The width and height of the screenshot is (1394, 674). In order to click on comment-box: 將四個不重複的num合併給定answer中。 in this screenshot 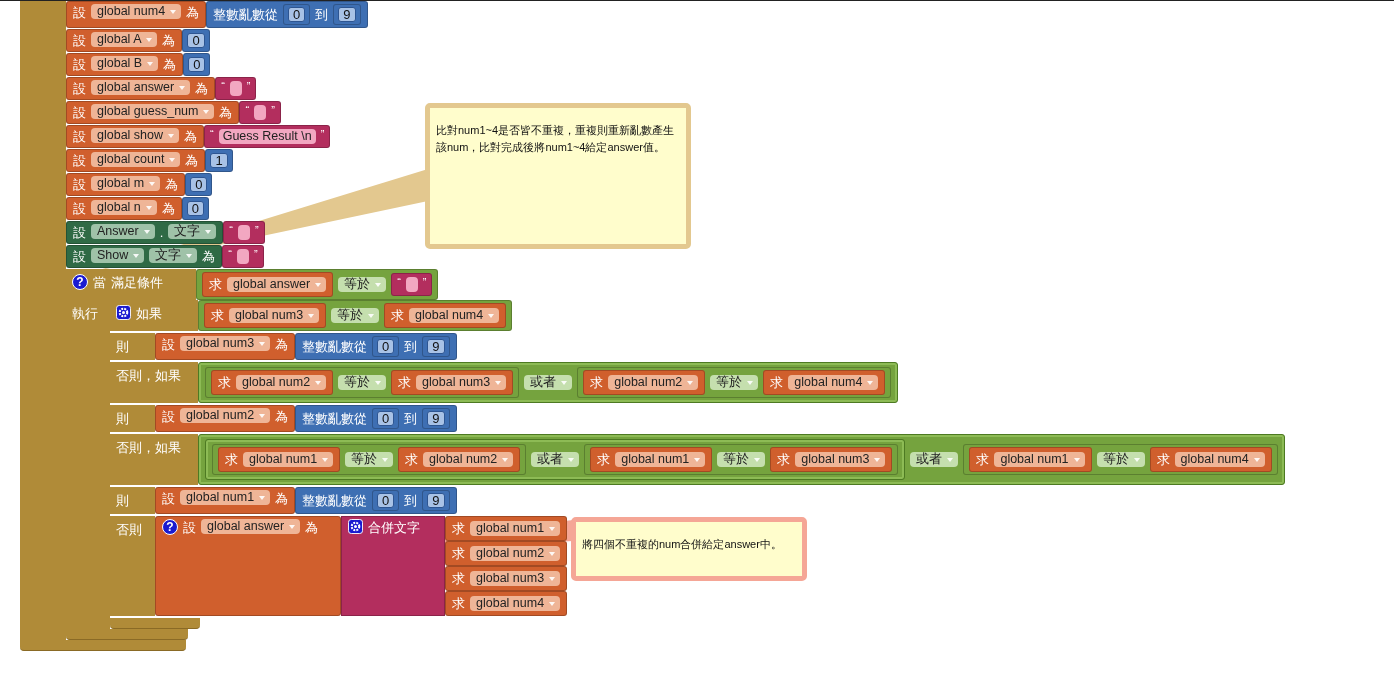, I will do `click(689, 549)`.